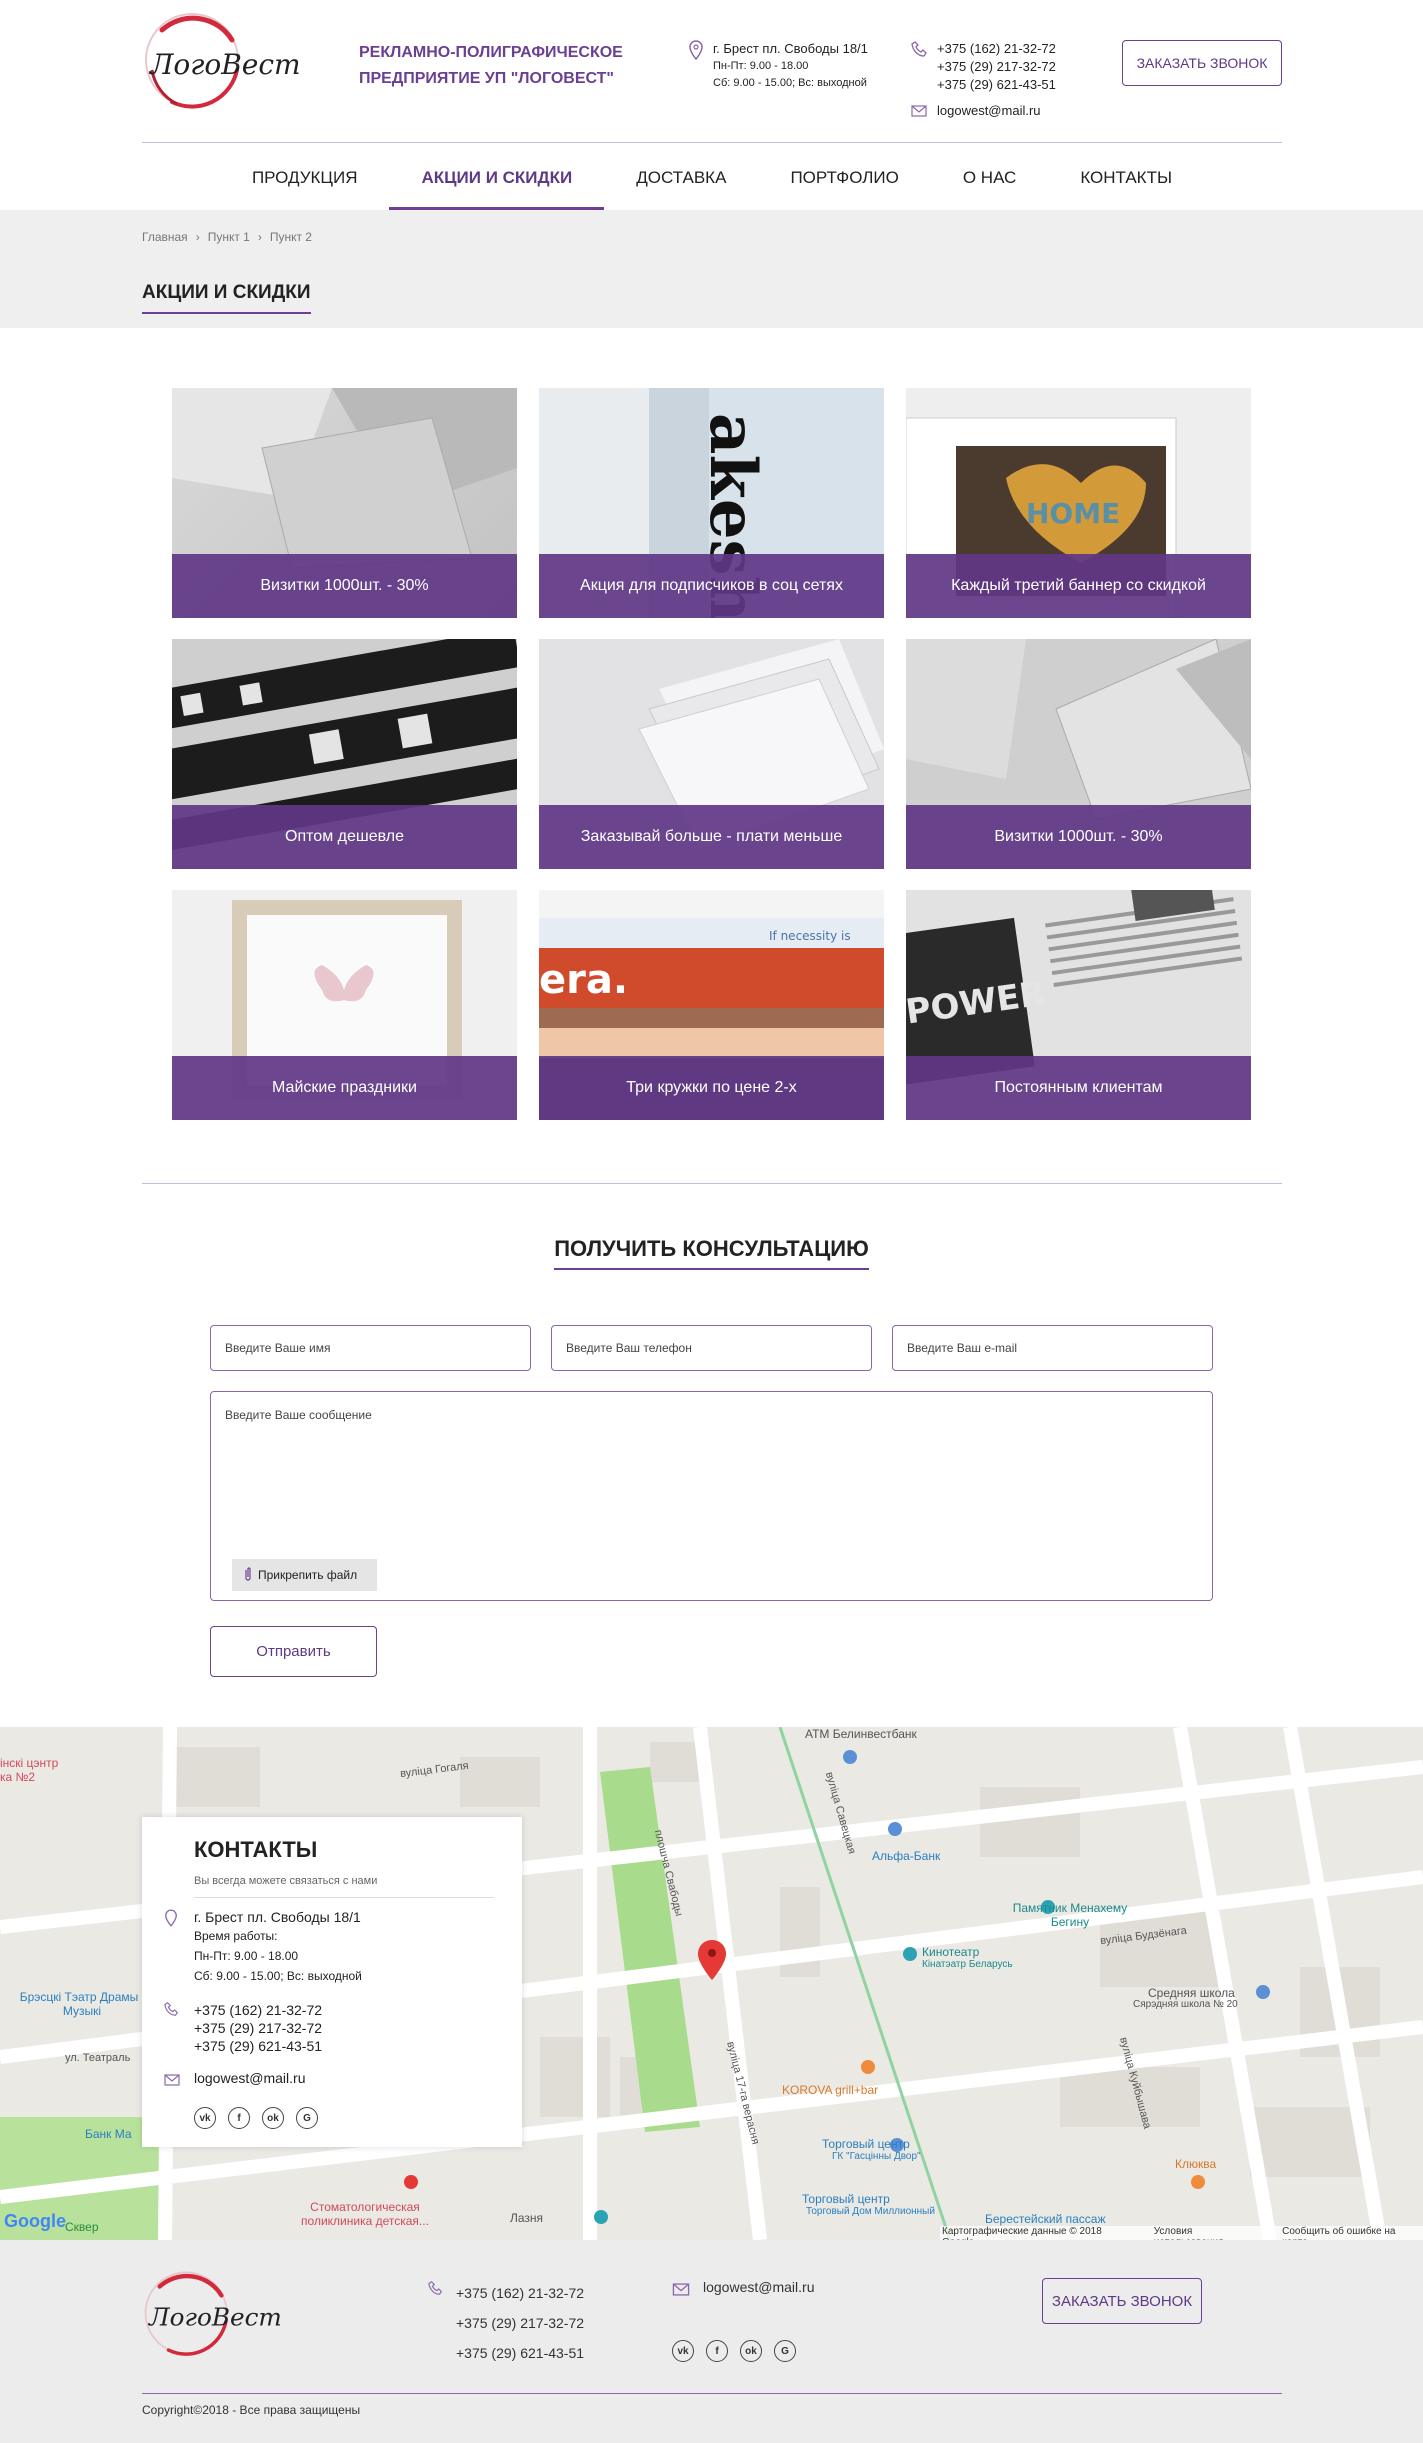 The image size is (1423, 2443). I want to click on contacts-subtitle: Вы всегда можете связаться с нами, so click(286, 1881).